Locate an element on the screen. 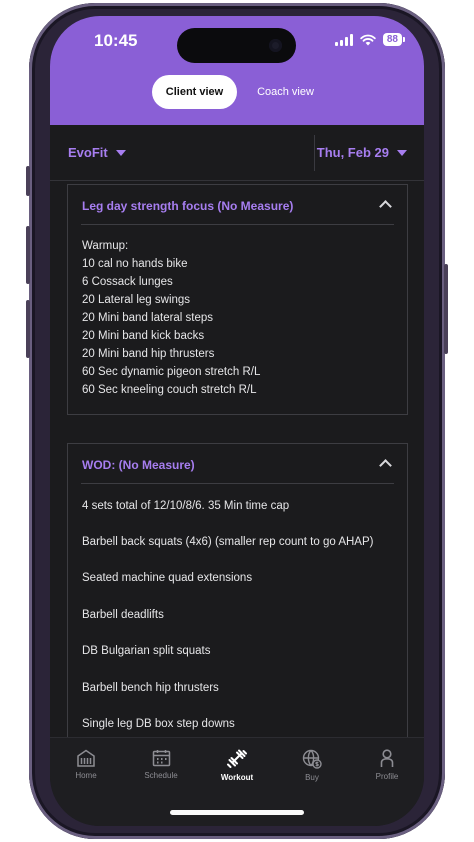 Image resolution: width=474 pixels, height=842 pixels. camera-icon is located at coordinates (275, 45).